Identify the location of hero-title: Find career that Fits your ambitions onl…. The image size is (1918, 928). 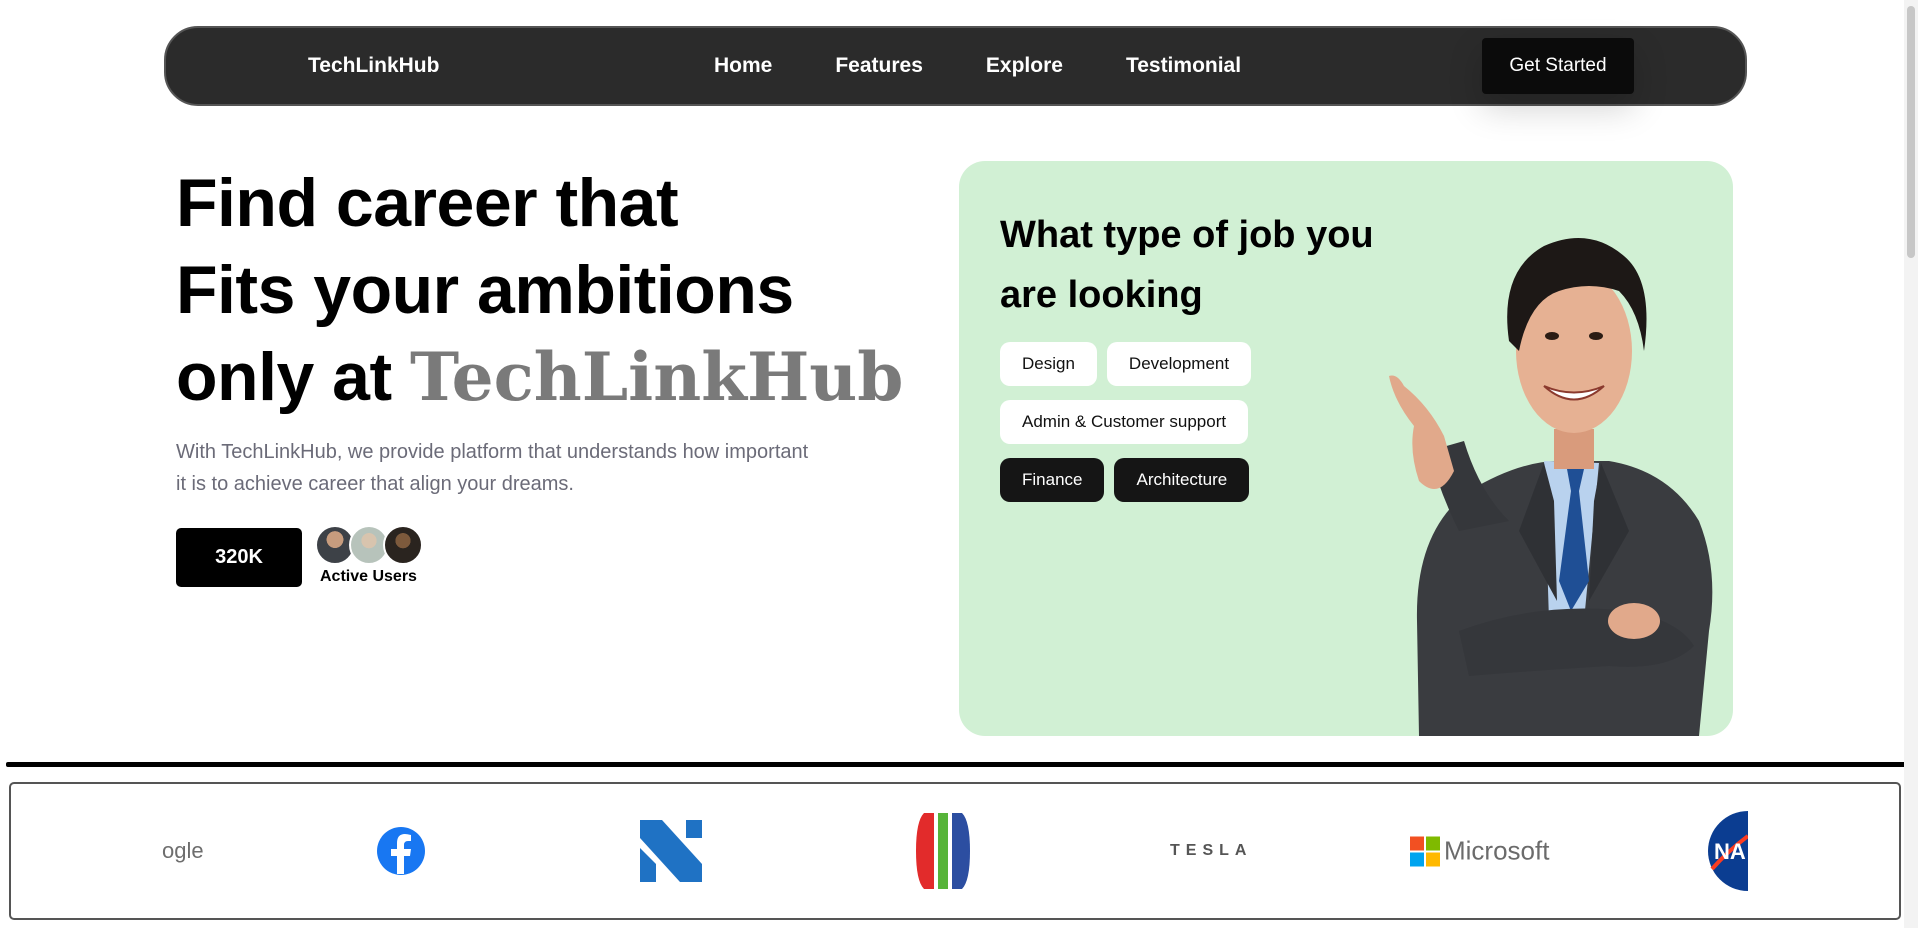
(539, 290).